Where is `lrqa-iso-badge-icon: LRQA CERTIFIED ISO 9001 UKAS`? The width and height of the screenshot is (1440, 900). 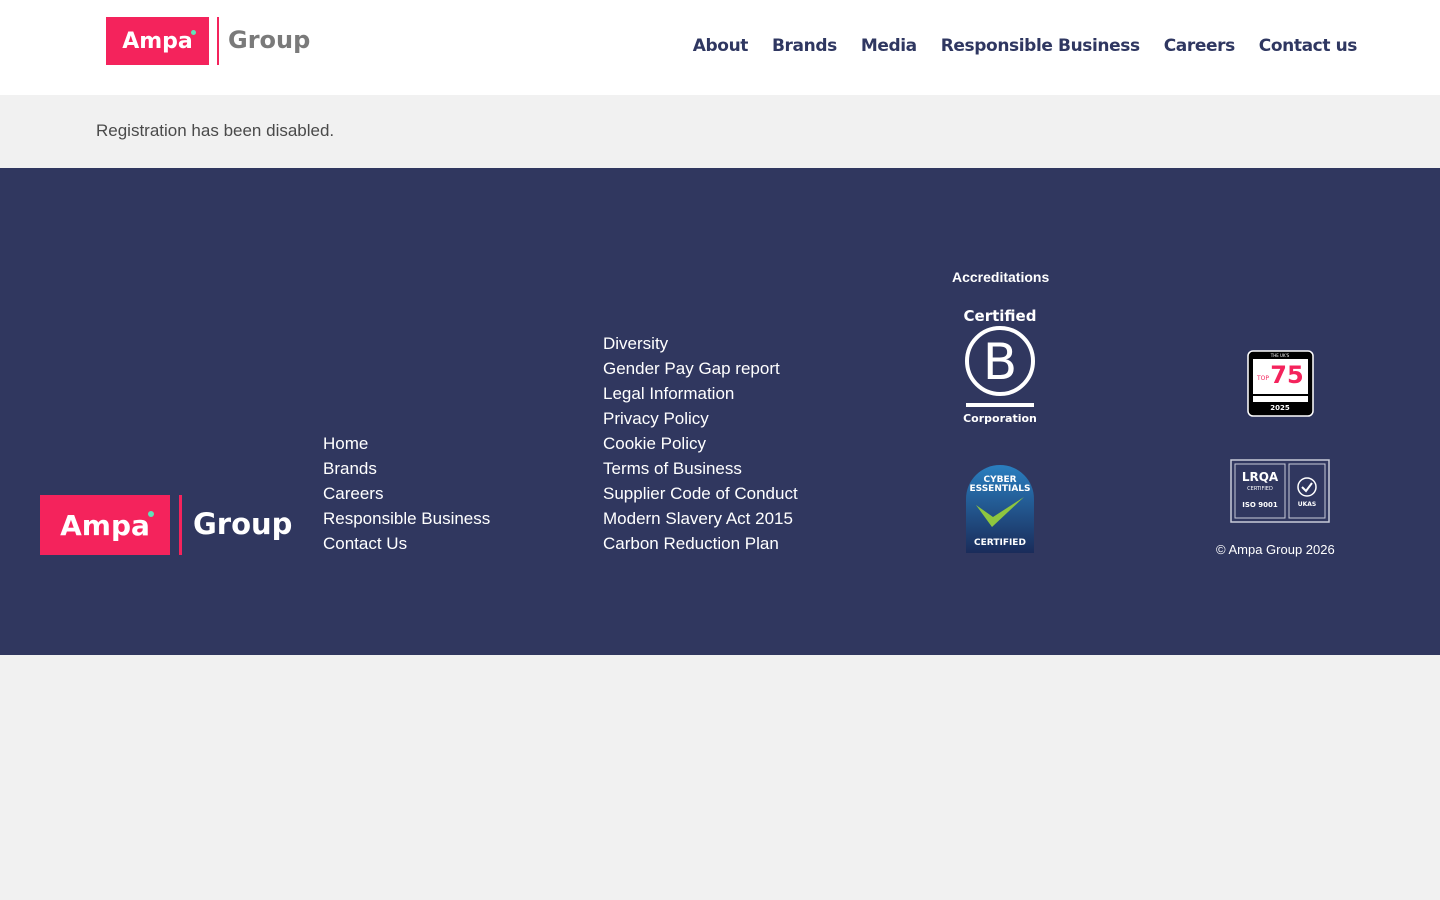 lrqa-iso-badge-icon: LRQA CERTIFIED ISO 9001 UKAS is located at coordinates (1280, 491).